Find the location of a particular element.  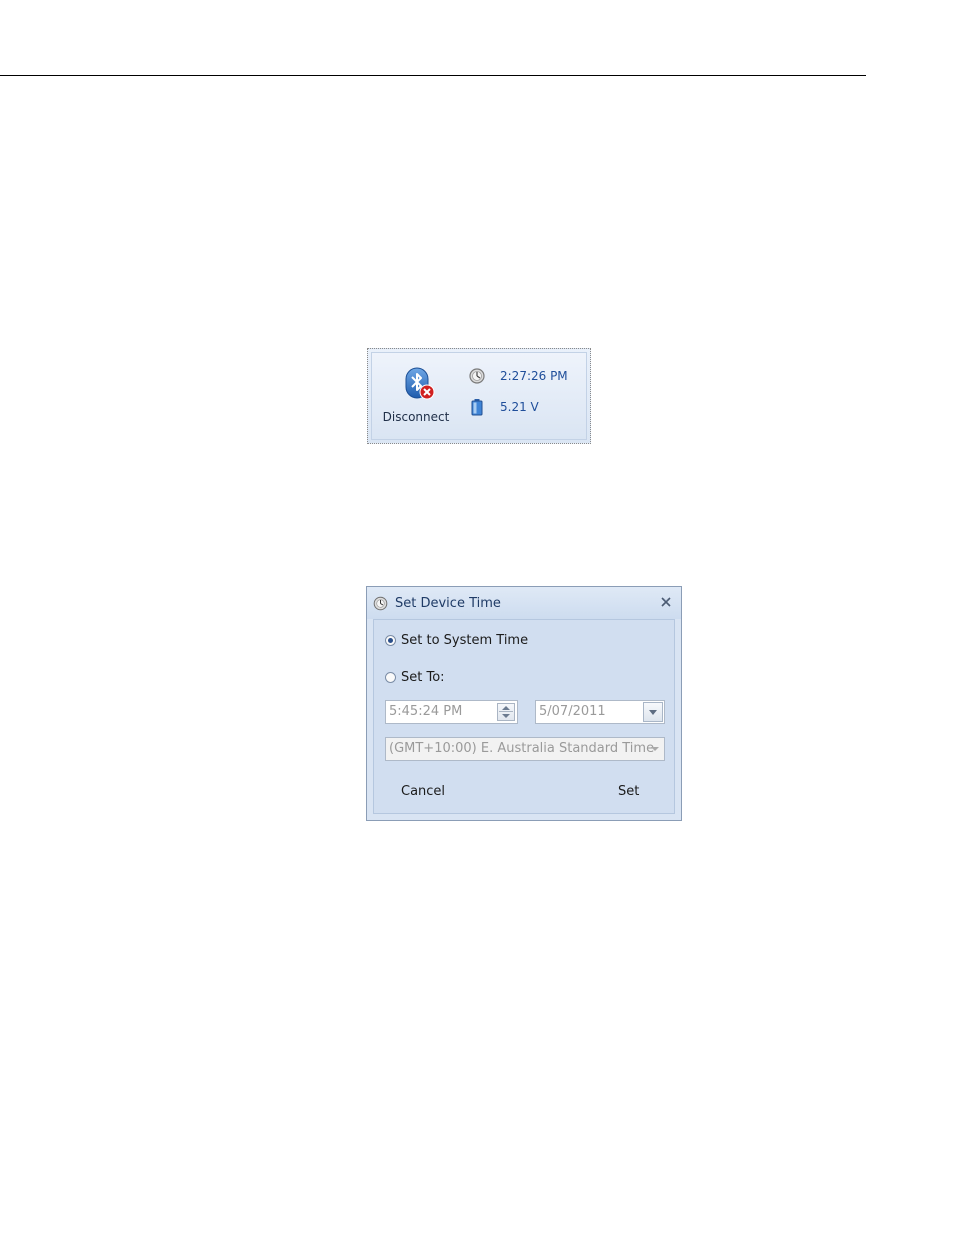

set-button: Set is located at coordinates (628, 791).